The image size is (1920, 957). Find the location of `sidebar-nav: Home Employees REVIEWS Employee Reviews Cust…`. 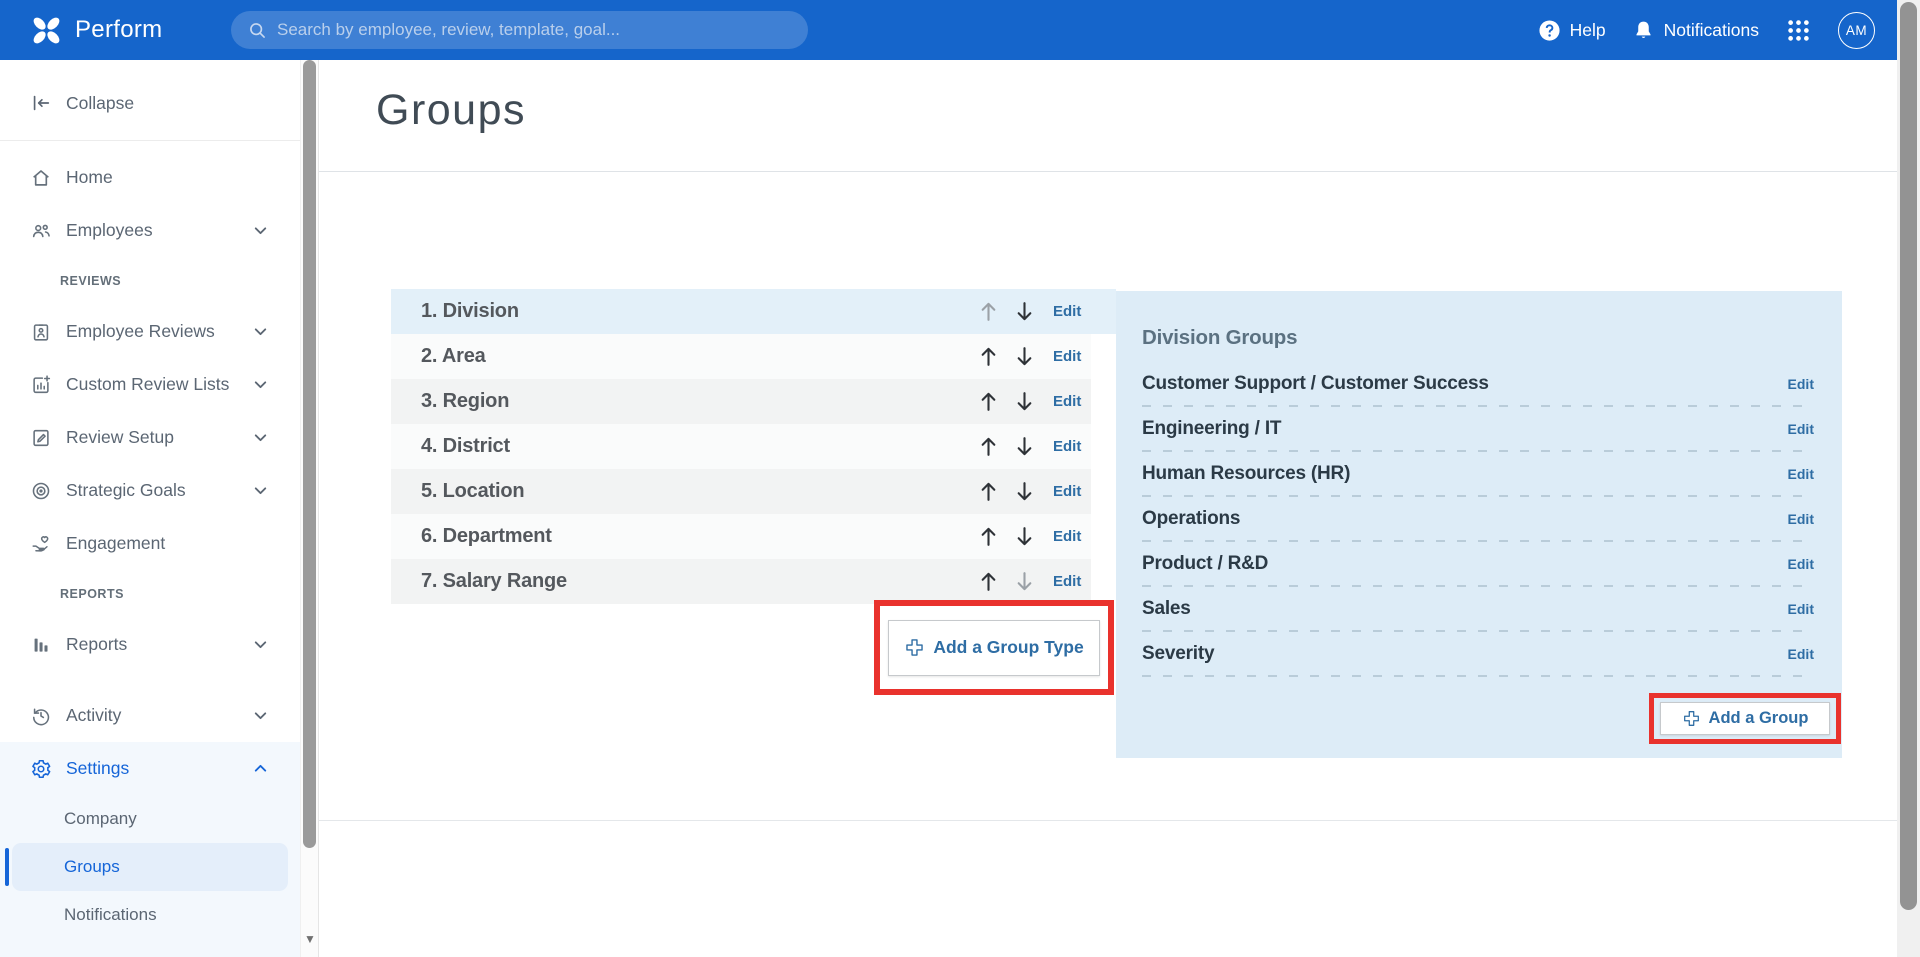

sidebar-nav: Home Employees REVIEWS Employee Reviews Cust… is located at coordinates (150, 554).